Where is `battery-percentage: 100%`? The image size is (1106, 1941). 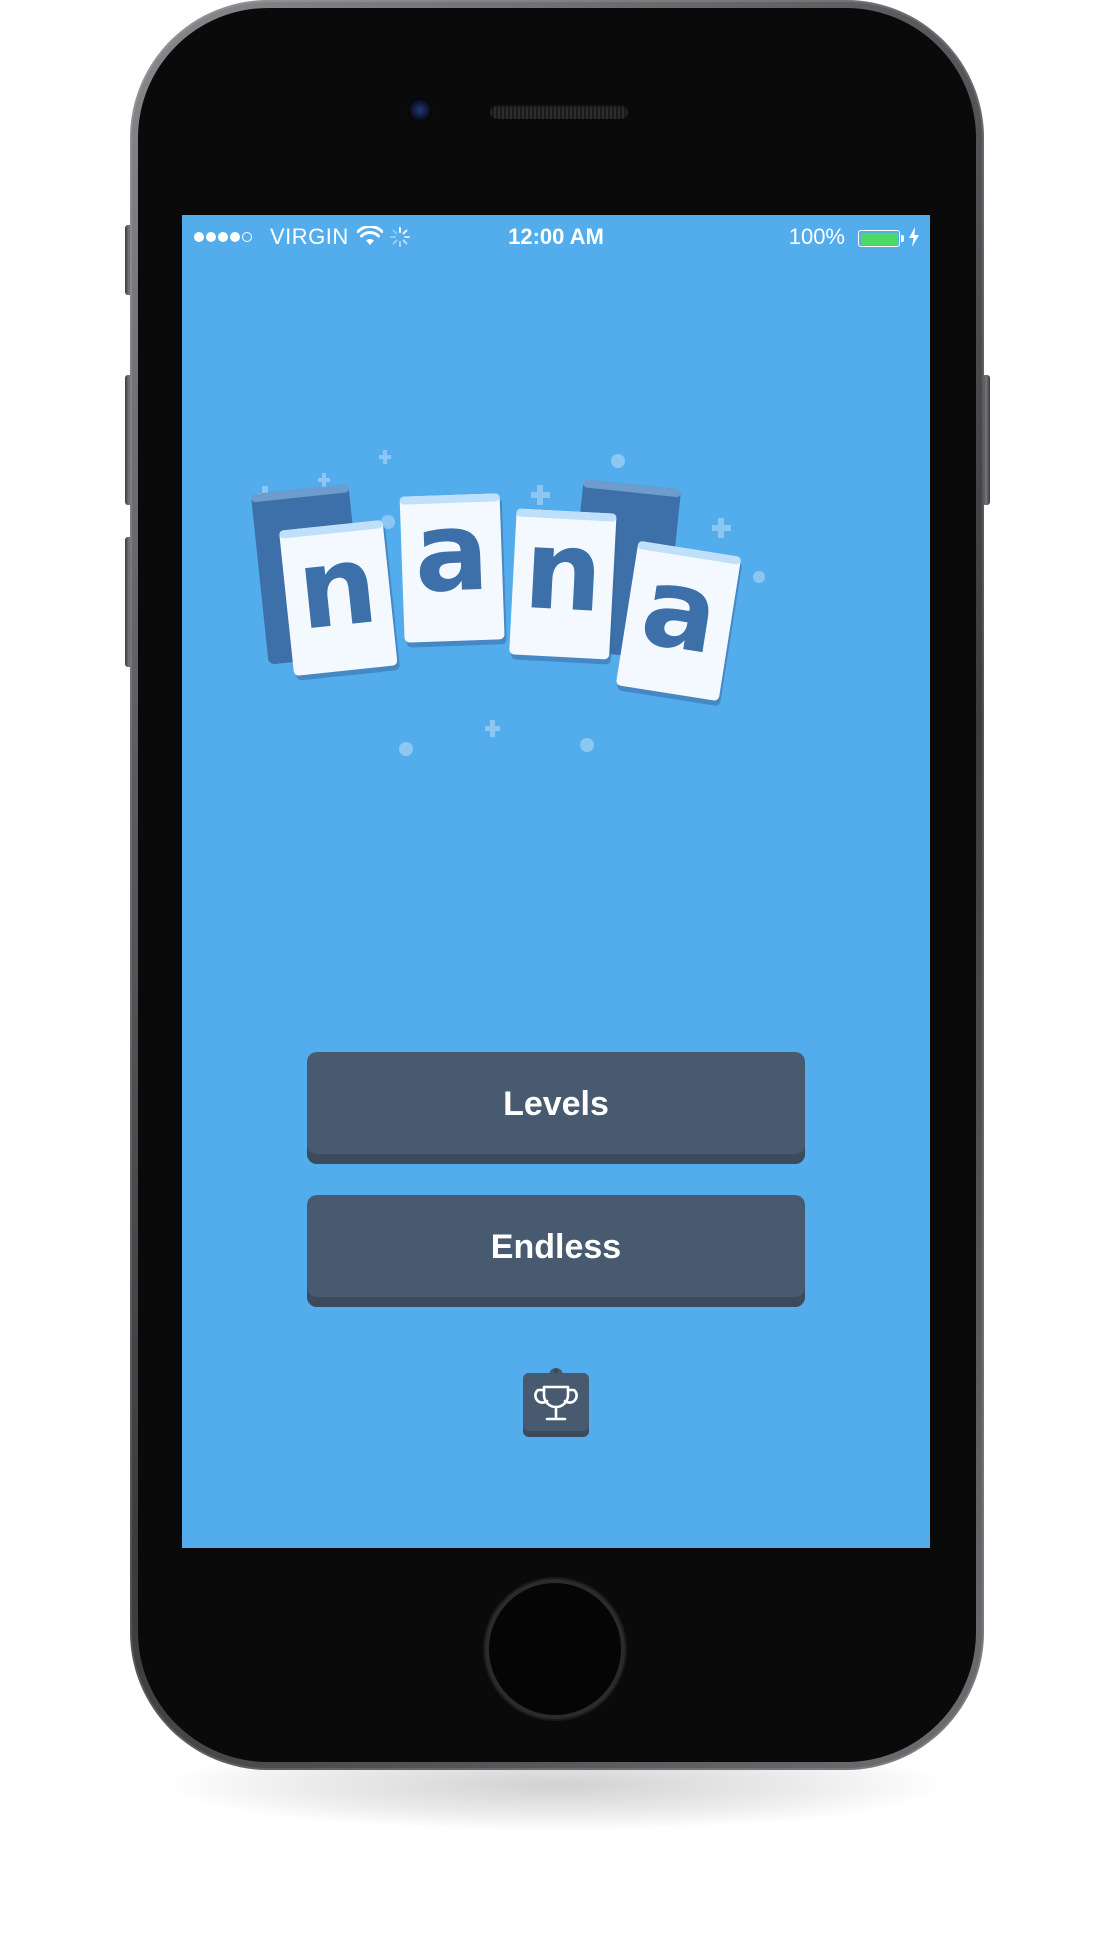
battery-percentage: 100% is located at coordinates (816, 236).